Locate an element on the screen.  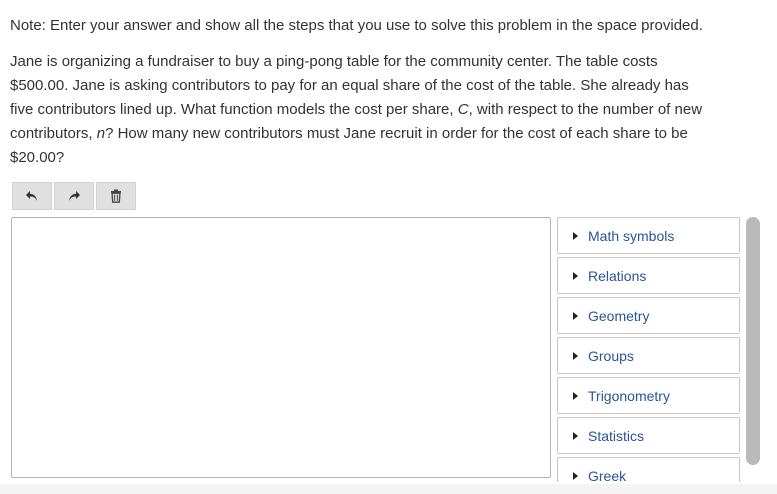
palette-relations: Relations is located at coordinates (648, 275).